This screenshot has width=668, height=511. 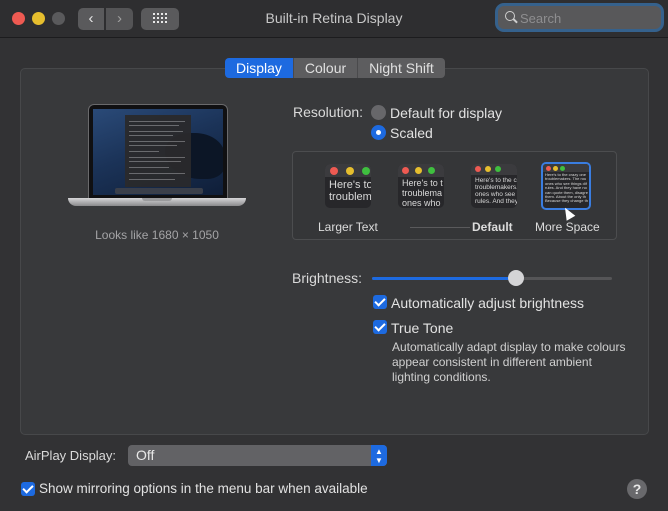 What do you see at coordinates (378, 132) in the screenshot?
I see `radio-scaled` at bounding box center [378, 132].